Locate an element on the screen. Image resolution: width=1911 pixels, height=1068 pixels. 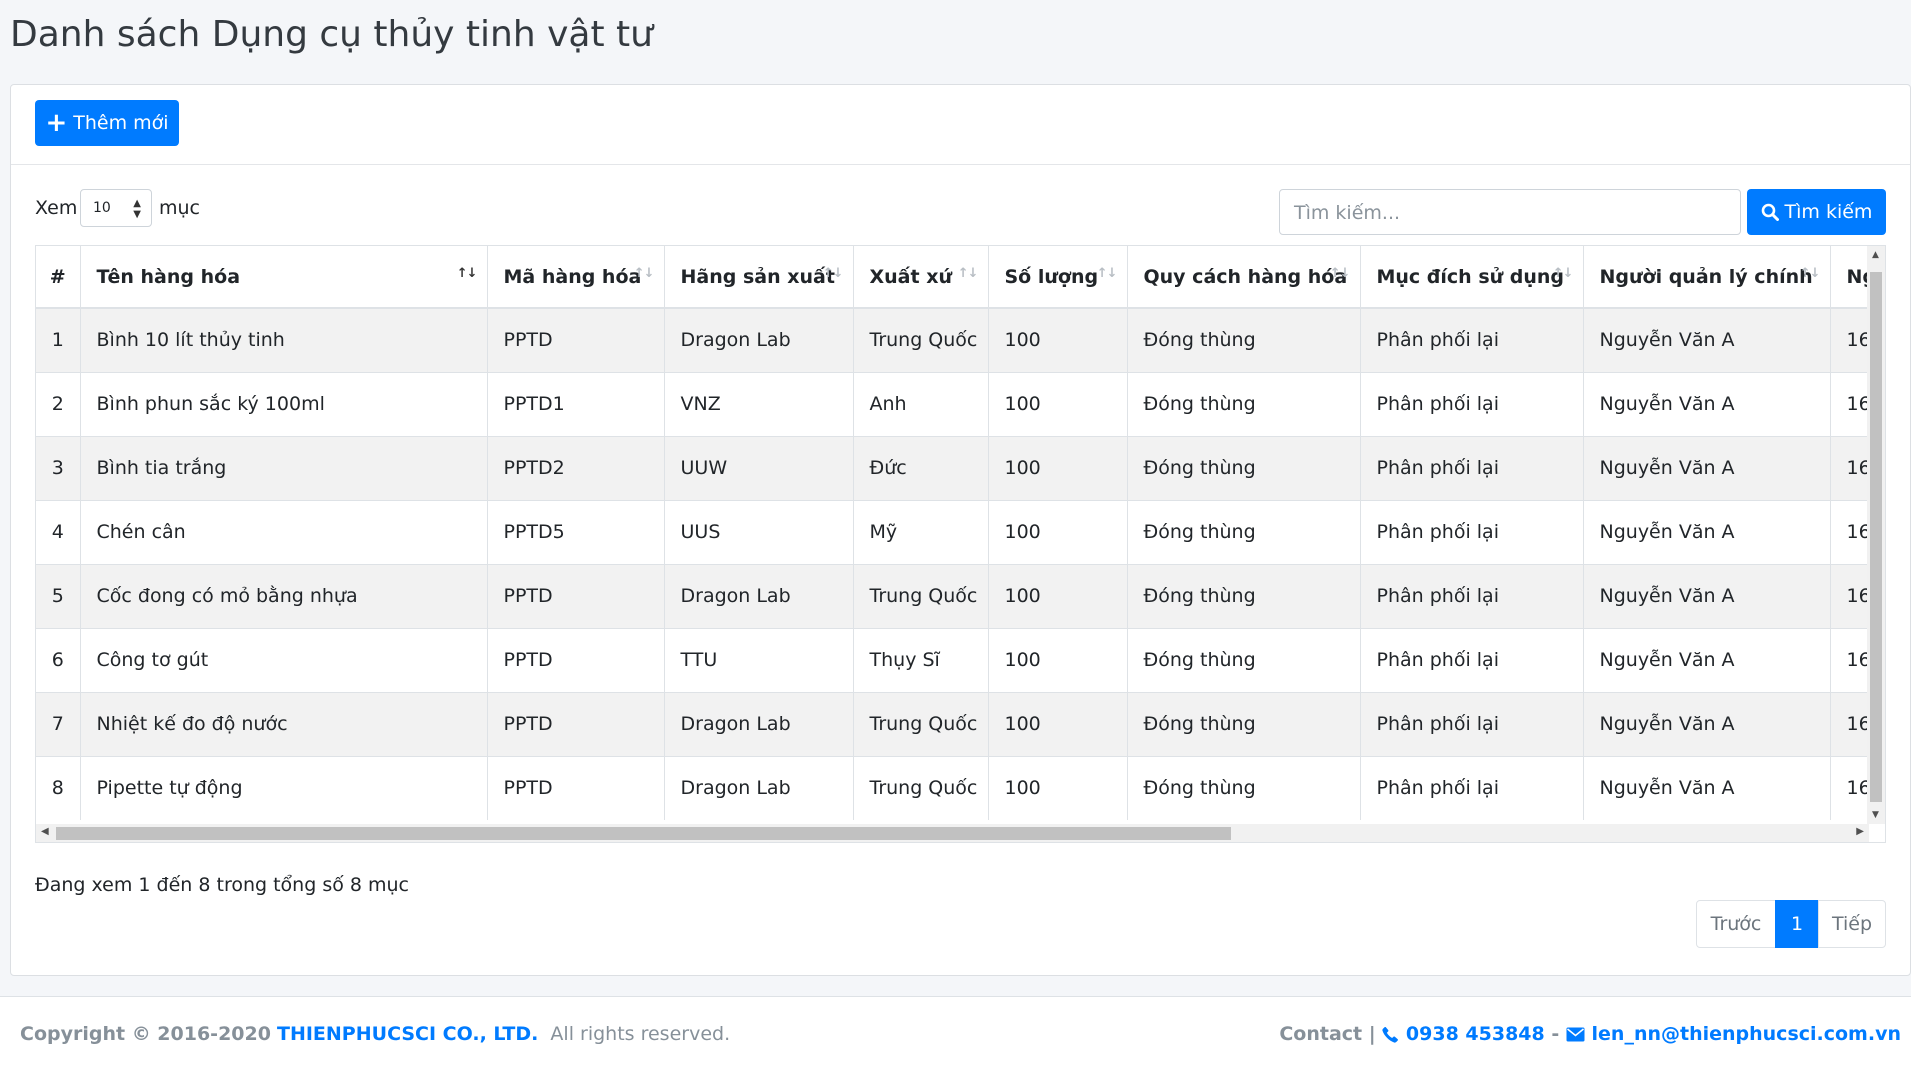
brand-link: THIENPHUCSCI CO., LTD. is located at coordinates (407, 1034).